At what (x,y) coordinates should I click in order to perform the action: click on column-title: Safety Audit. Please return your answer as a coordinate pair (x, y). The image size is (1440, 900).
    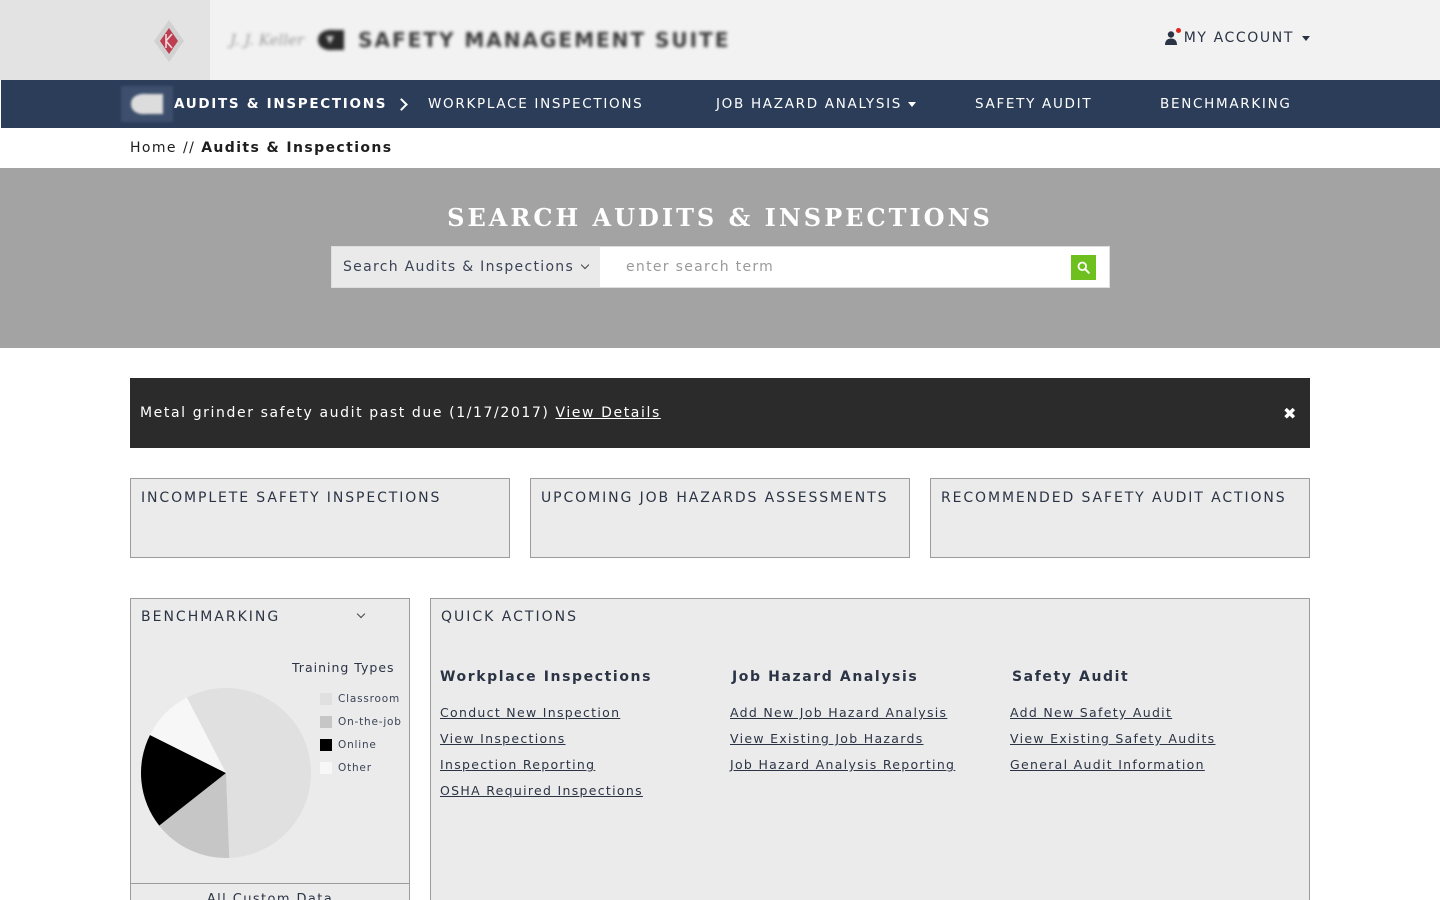
    Looking at the image, I should click on (1071, 677).